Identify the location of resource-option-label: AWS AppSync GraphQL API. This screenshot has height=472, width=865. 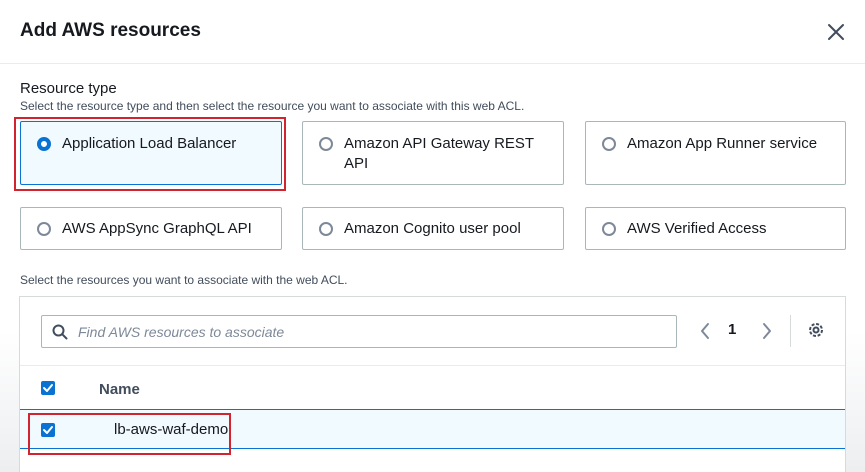
(157, 228).